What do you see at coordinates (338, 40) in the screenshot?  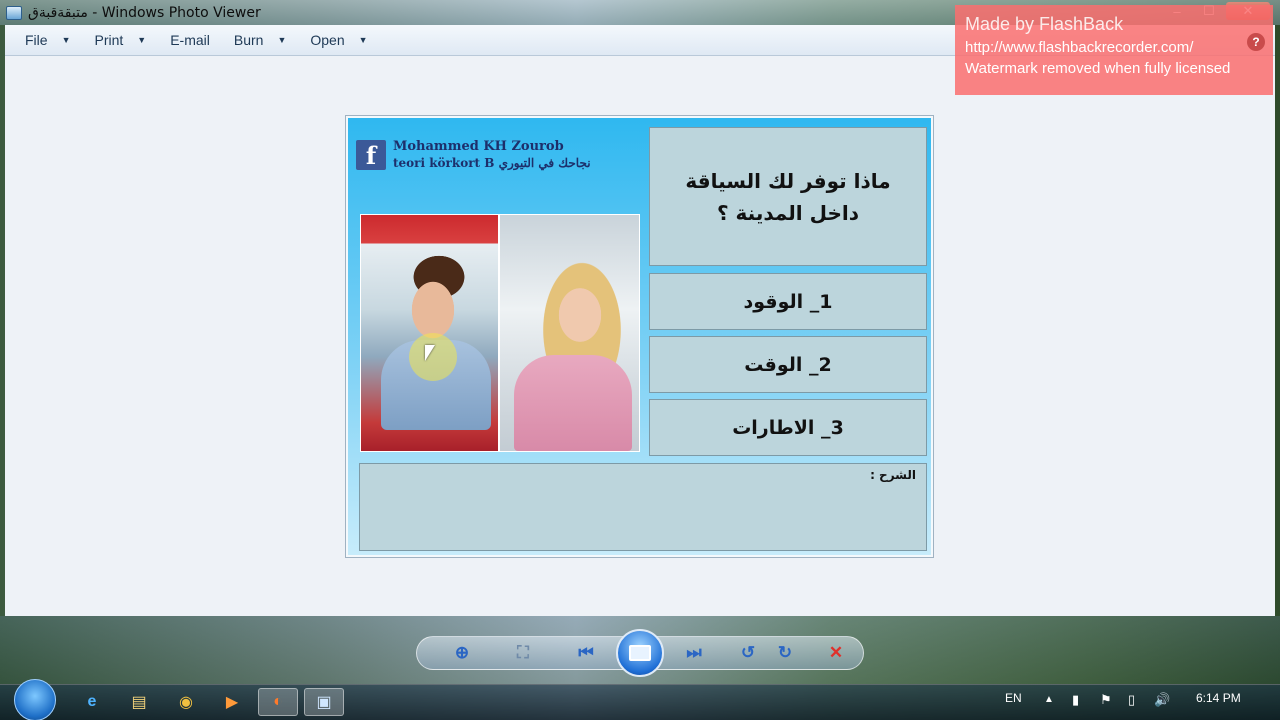 I see `menu-open: Open ▼` at bounding box center [338, 40].